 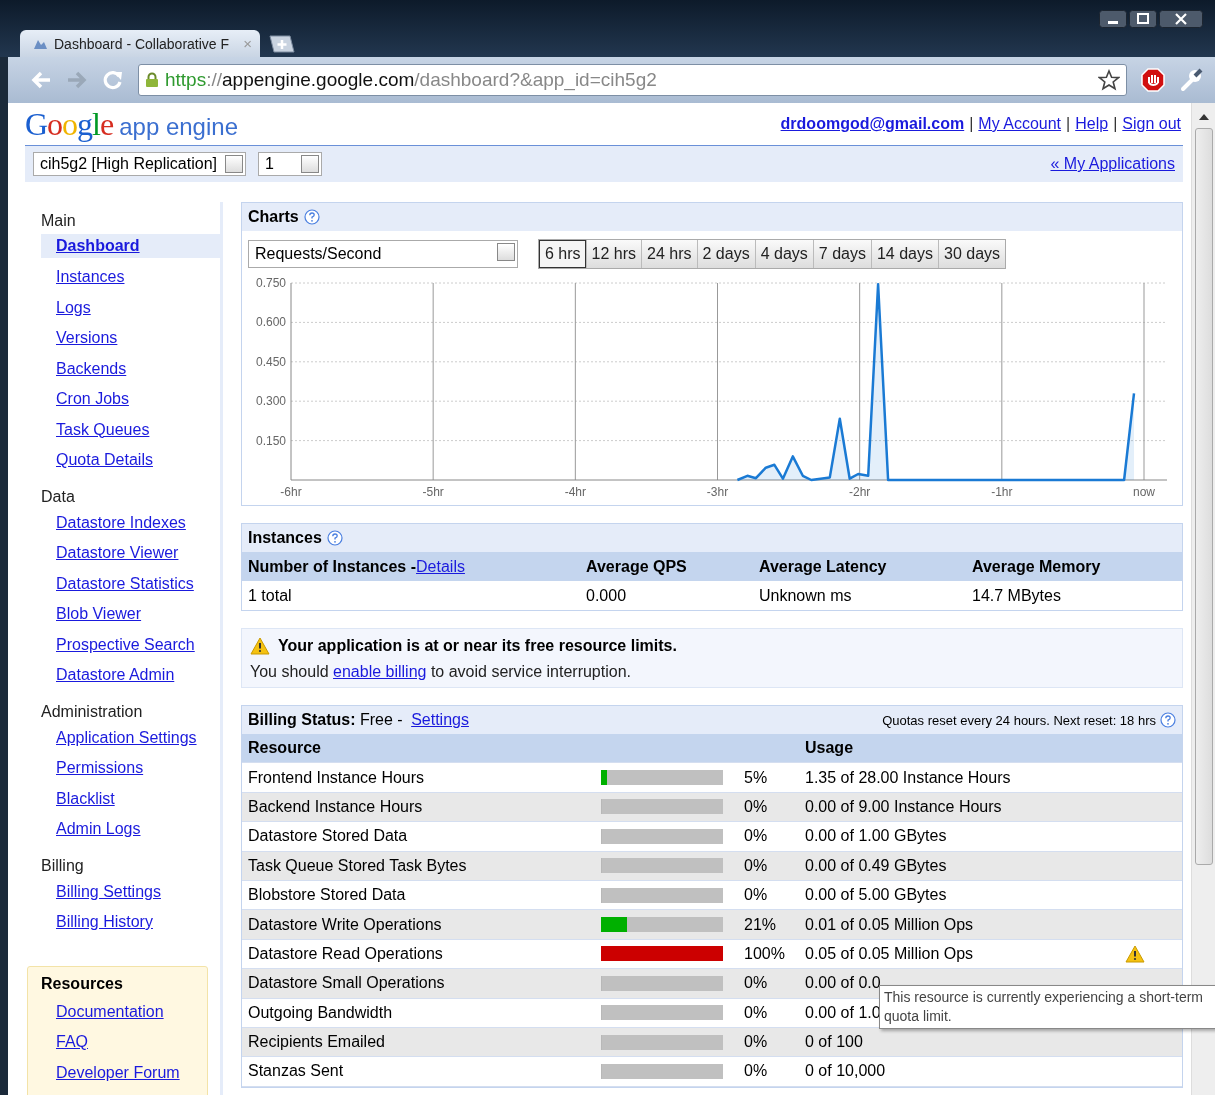 What do you see at coordinates (82, 984) in the screenshot?
I see `resources-title: Resources` at bounding box center [82, 984].